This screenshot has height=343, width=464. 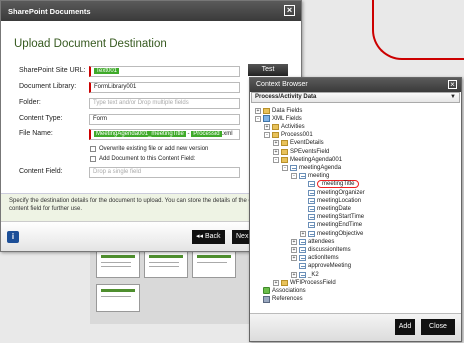 What do you see at coordinates (330, 266) in the screenshot?
I see `tree-item-label: approveMeeting` at bounding box center [330, 266].